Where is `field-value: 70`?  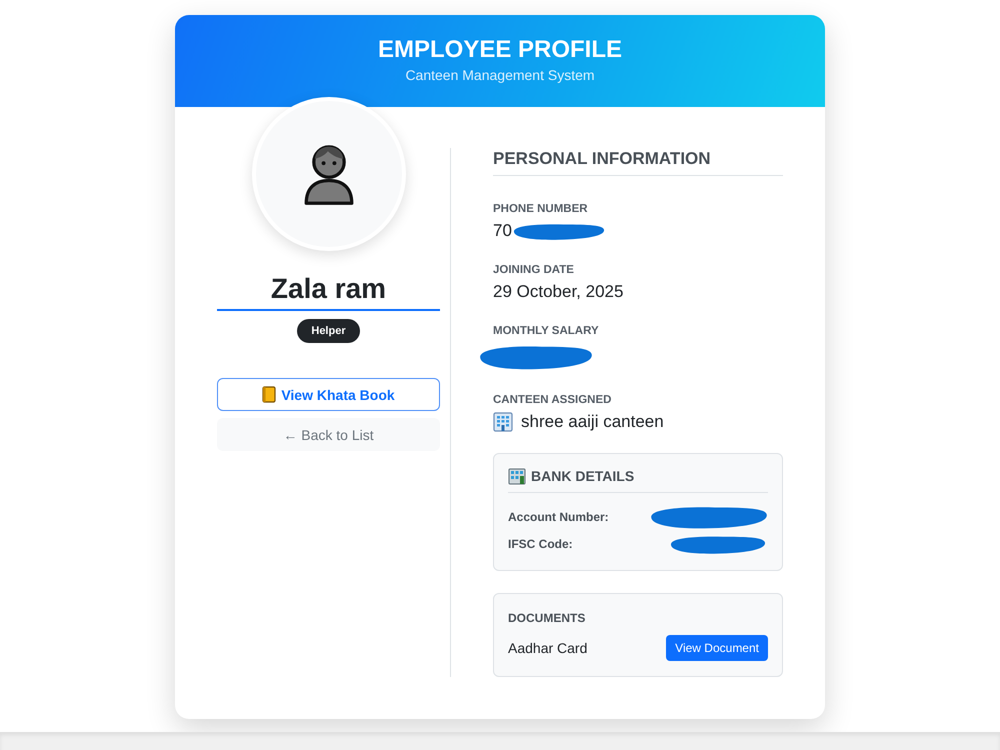
field-value: 70 is located at coordinates (502, 231).